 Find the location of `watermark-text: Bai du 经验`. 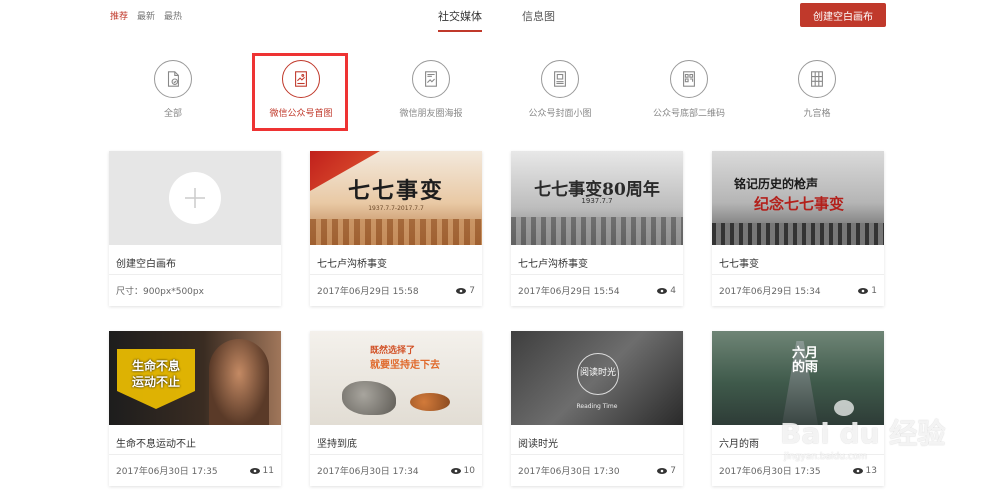

watermark-text: Bai du 经验 is located at coordinates (863, 433).